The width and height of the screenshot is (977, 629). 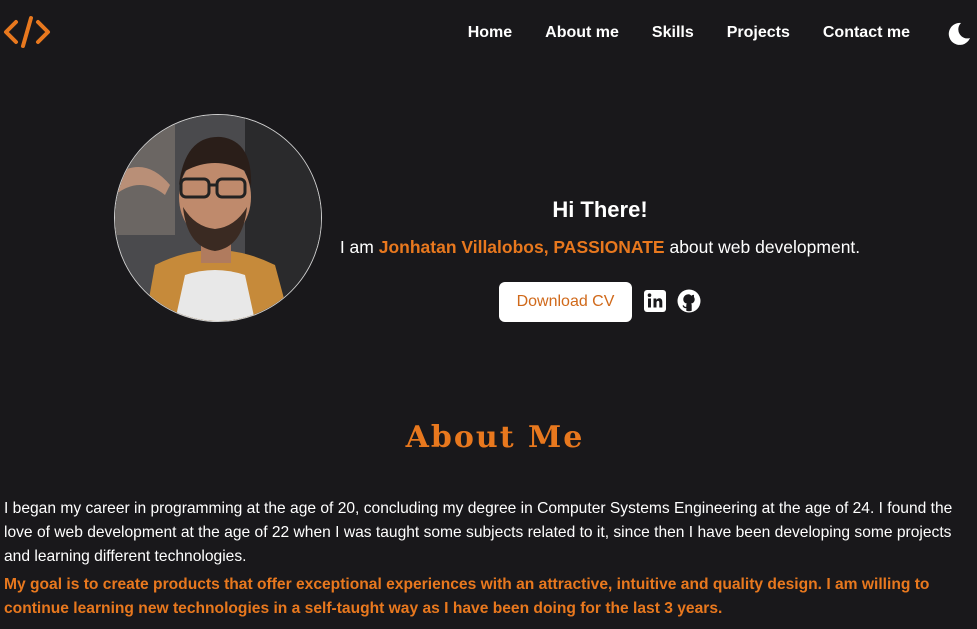 I want to click on code-brackets-icon, so click(x=27, y=32).